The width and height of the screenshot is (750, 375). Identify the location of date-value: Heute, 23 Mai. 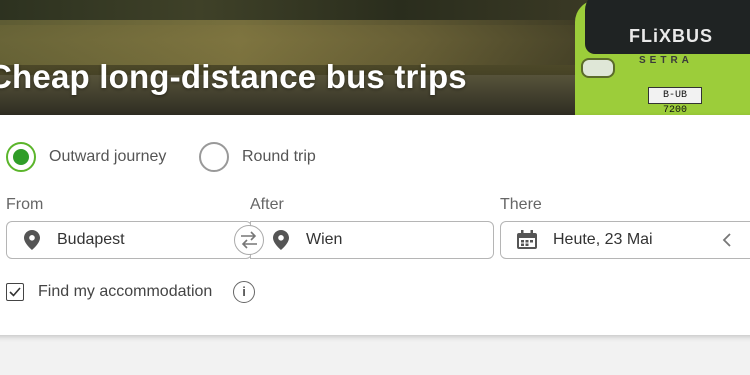
(603, 240).